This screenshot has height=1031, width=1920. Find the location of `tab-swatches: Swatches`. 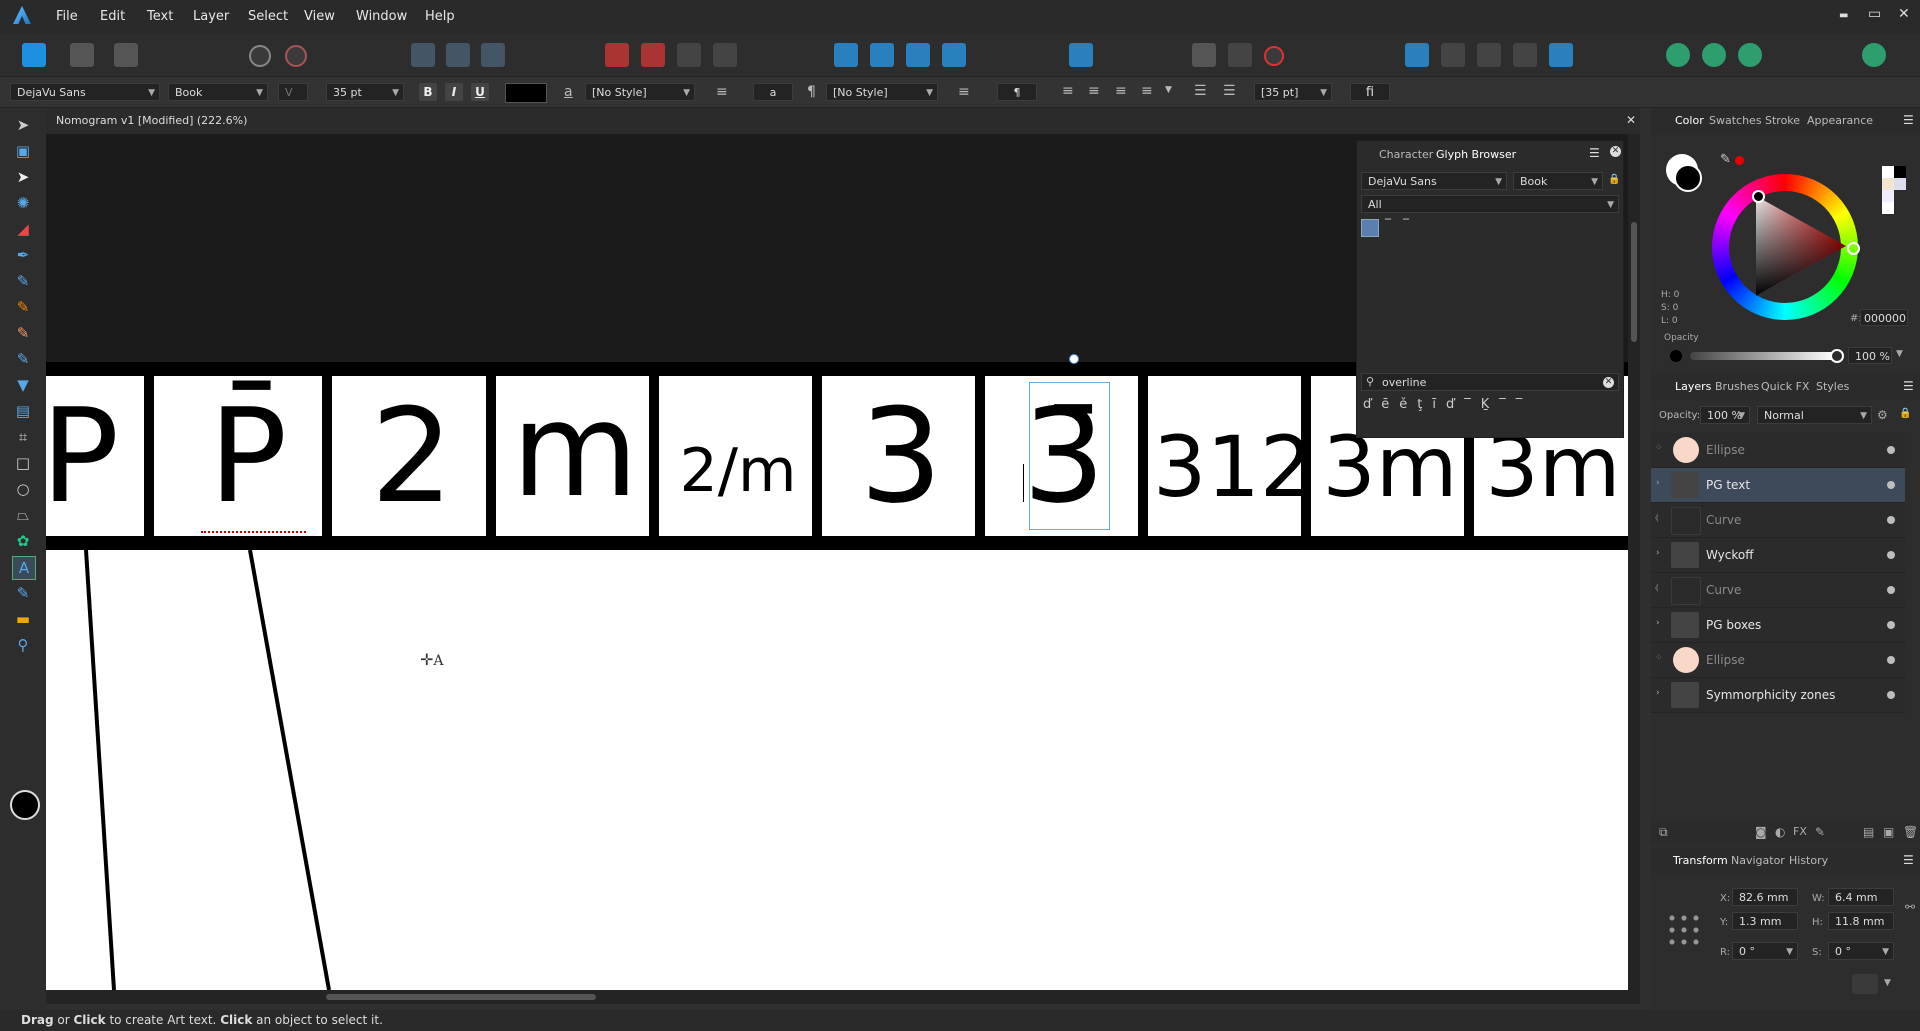

tab-swatches: Swatches is located at coordinates (1735, 120).